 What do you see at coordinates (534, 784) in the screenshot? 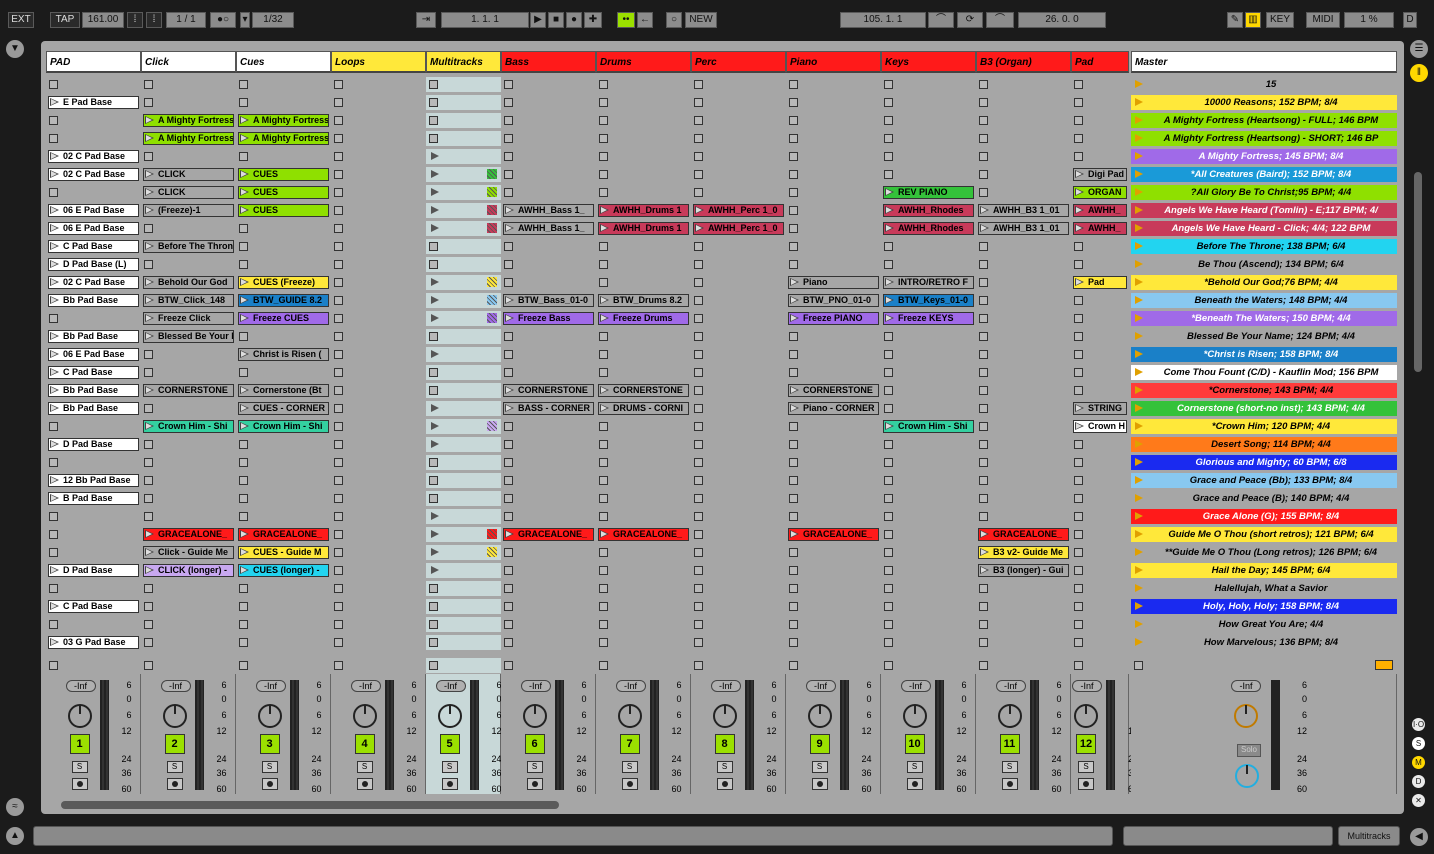
I see `arm-button` at bounding box center [534, 784].